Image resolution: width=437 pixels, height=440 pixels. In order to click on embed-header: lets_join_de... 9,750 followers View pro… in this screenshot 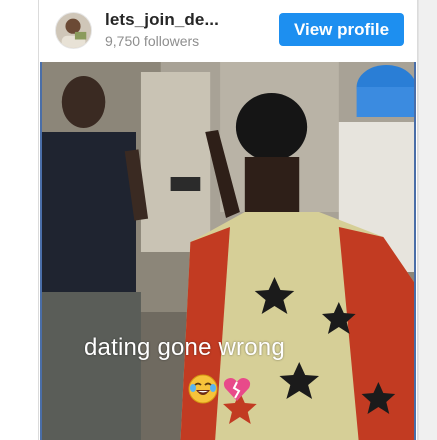, I will do `click(228, 30)`.